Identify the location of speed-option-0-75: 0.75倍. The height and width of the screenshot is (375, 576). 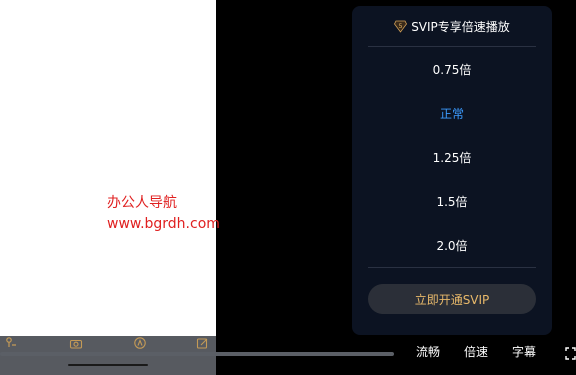
(452, 69).